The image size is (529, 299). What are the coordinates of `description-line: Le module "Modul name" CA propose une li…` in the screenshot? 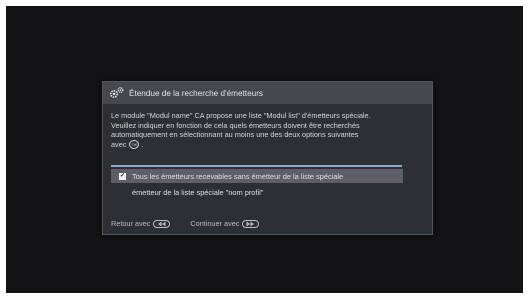 It's located at (241, 115).